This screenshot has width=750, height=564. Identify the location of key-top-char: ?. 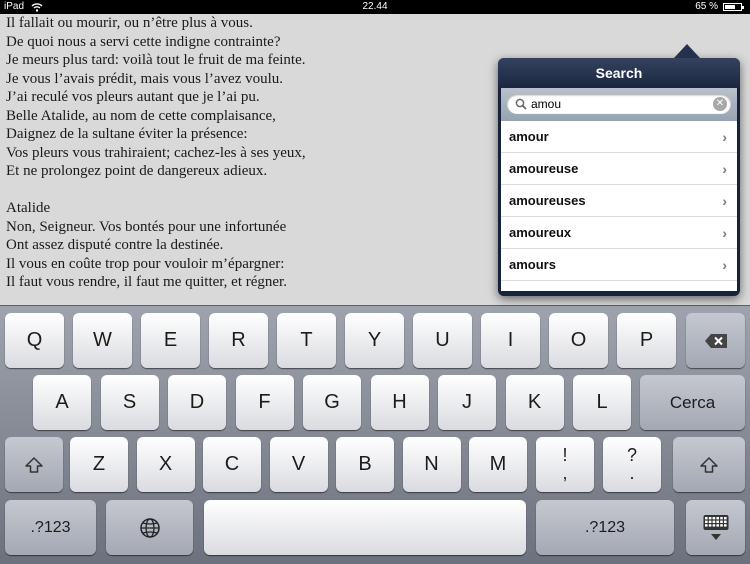
(631, 455).